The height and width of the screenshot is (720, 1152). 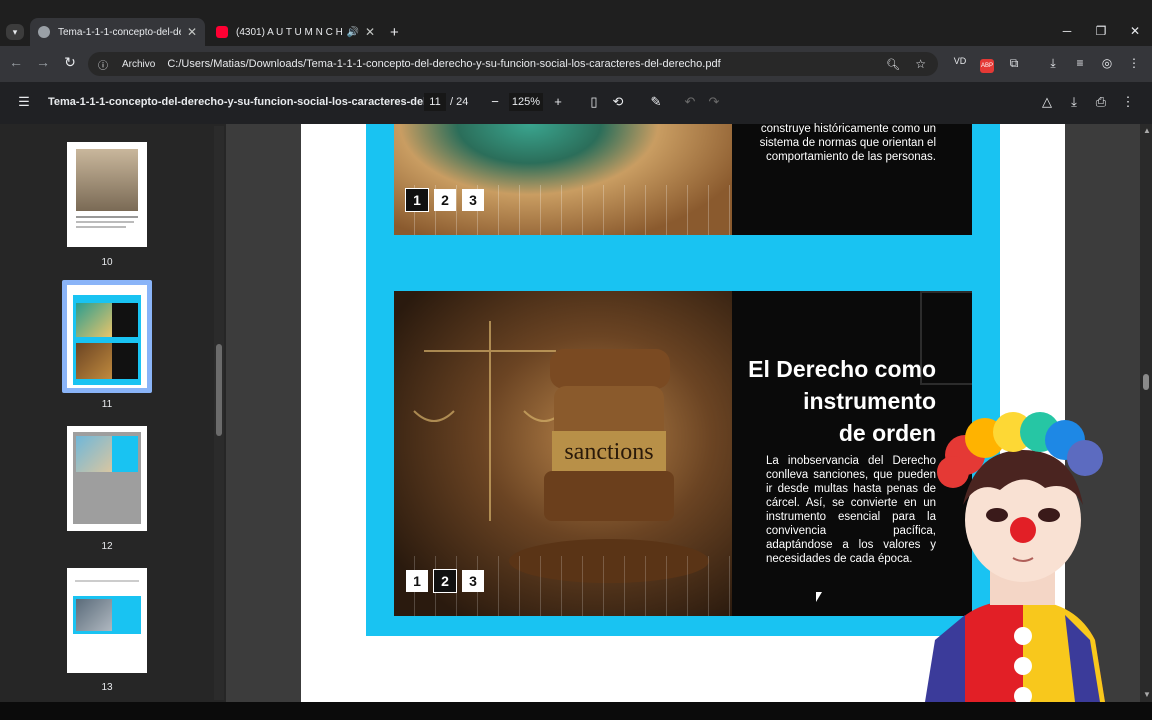 What do you see at coordinates (459, 102) in the screenshot?
I see `page-total: / 24` at bounding box center [459, 102].